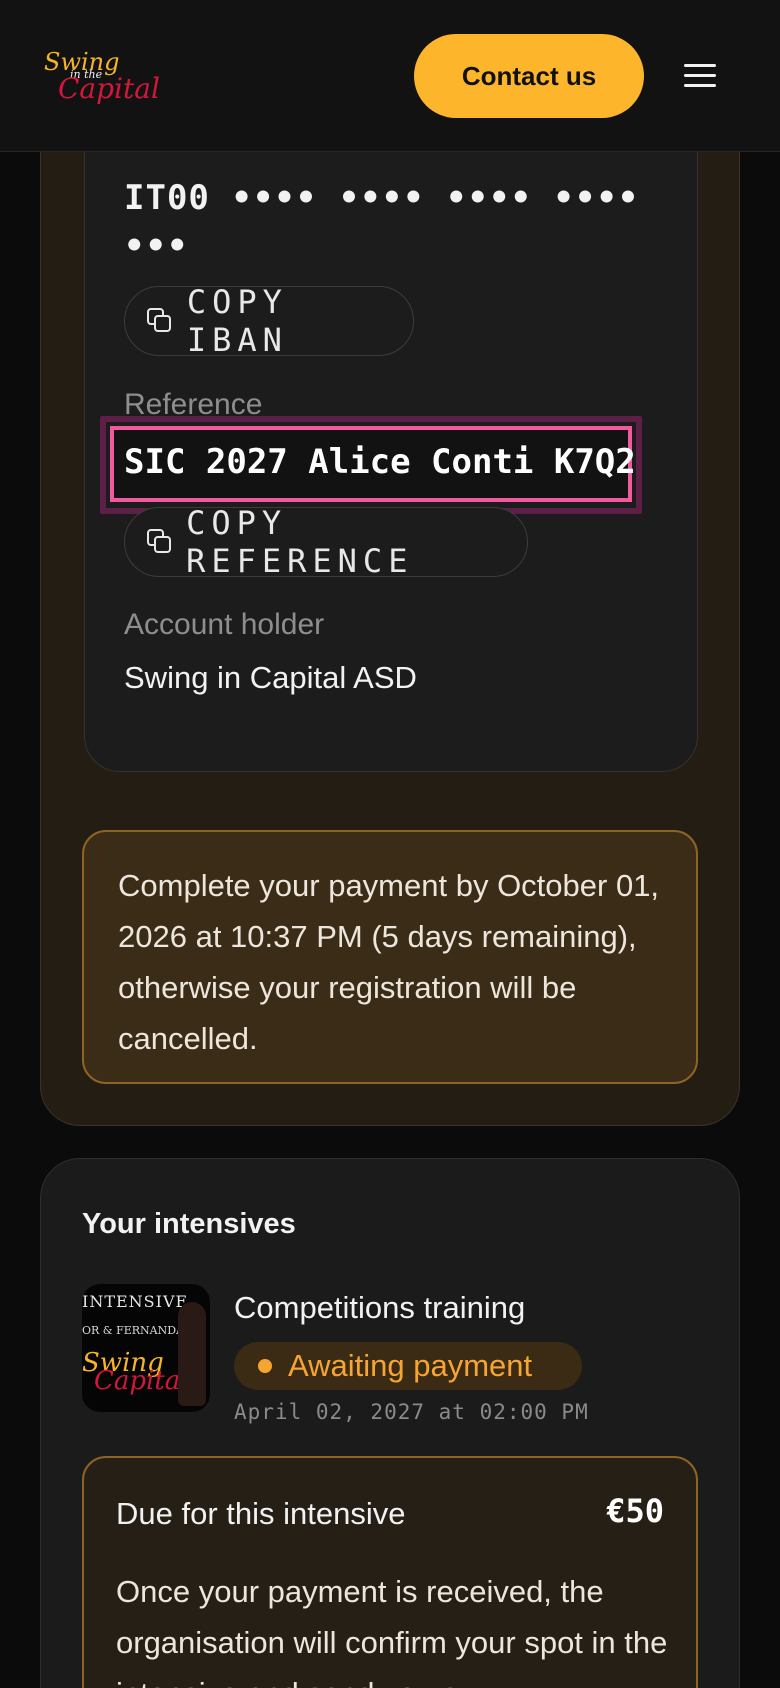 Image resolution: width=780 pixels, height=1688 pixels. Describe the element at coordinates (270, 677) in the screenshot. I see `account-holder-value: Swing in Capital ASD` at that location.